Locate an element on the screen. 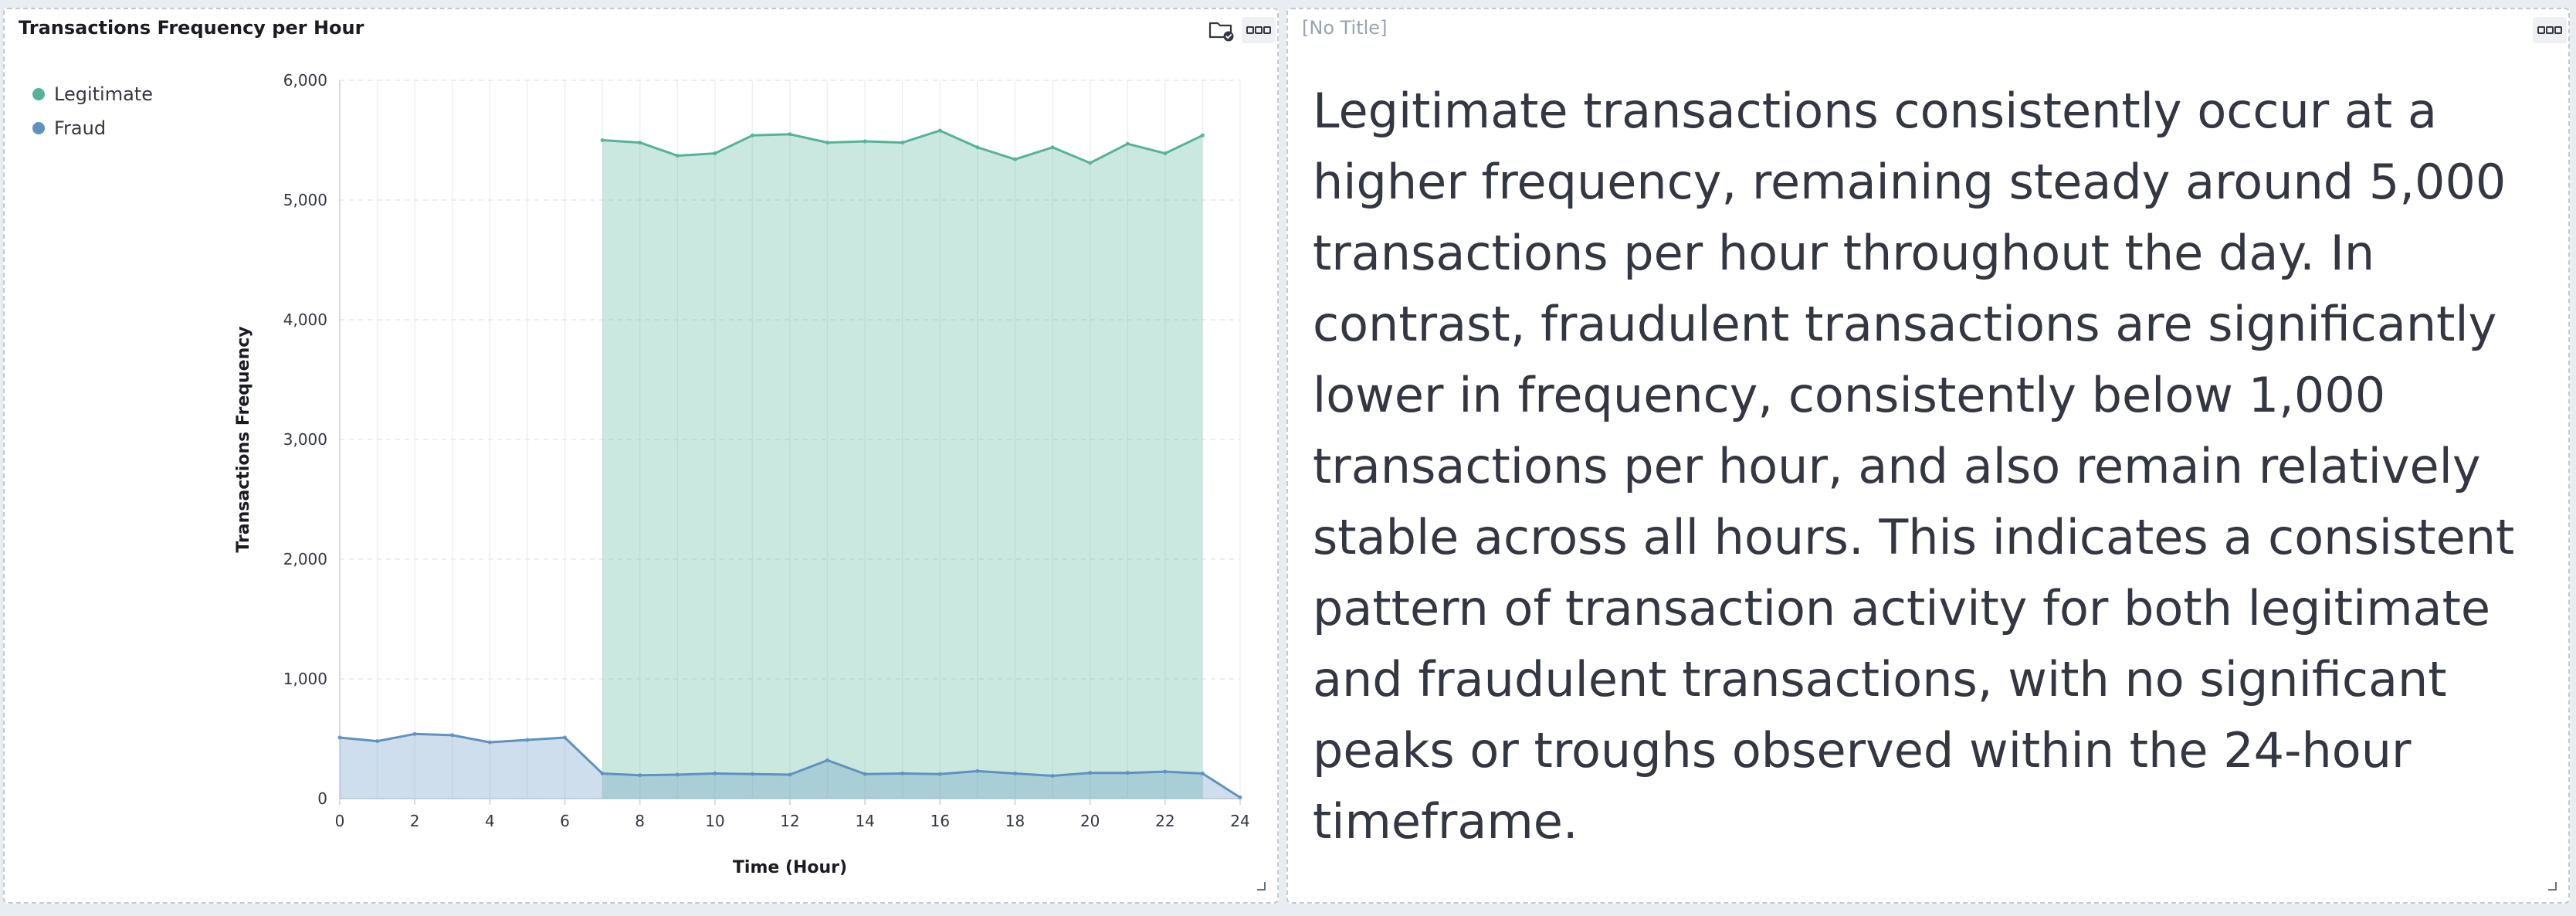  y-axis-title: Transactions Frequency is located at coordinates (243, 439).